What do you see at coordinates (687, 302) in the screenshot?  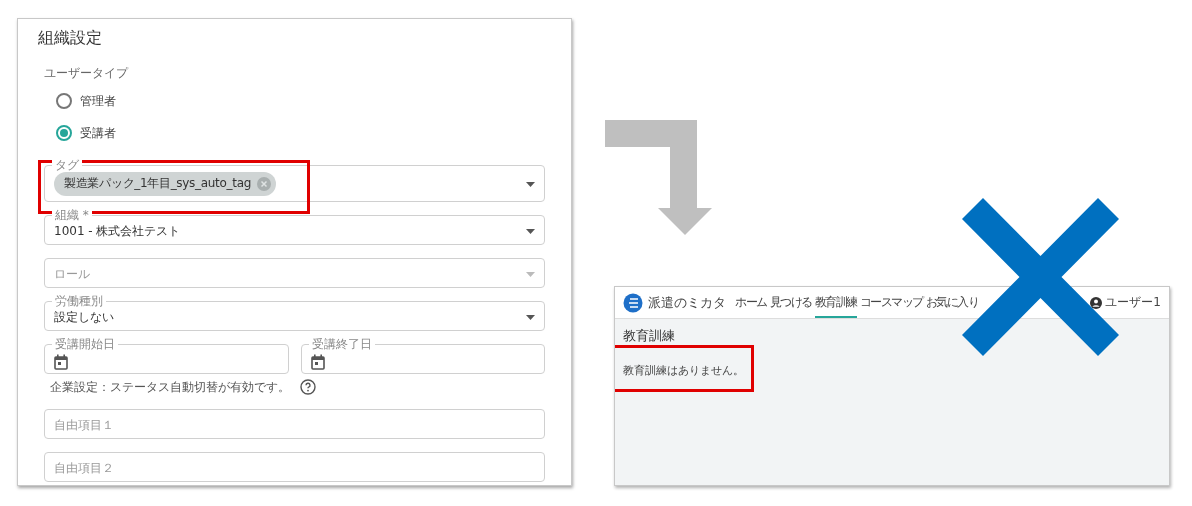 I see `logo-text: 派遣のミカタ` at bounding box center [687, 302].